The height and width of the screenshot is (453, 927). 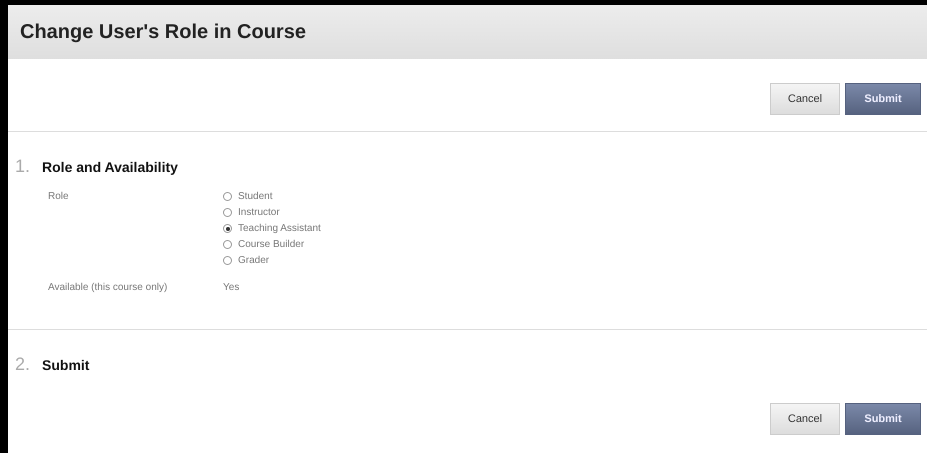 What do you see at coordinates (59, 197) in the screenshot?
I see `field-label: Role` at bounding box center [59, 197].